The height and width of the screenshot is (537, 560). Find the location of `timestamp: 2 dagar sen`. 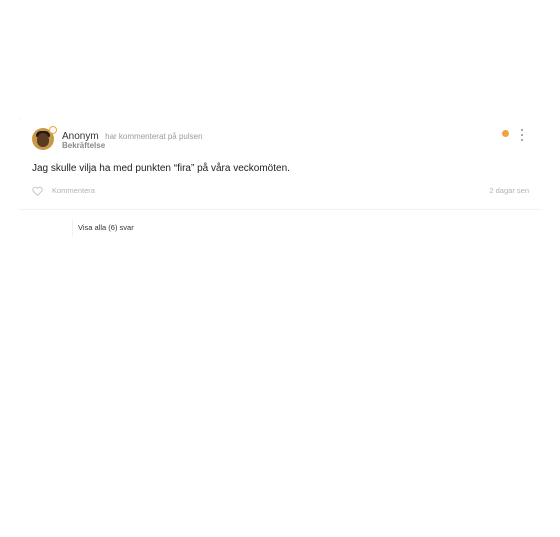

timestamp: 2 dagar sen is located at coordinates (509, 190).